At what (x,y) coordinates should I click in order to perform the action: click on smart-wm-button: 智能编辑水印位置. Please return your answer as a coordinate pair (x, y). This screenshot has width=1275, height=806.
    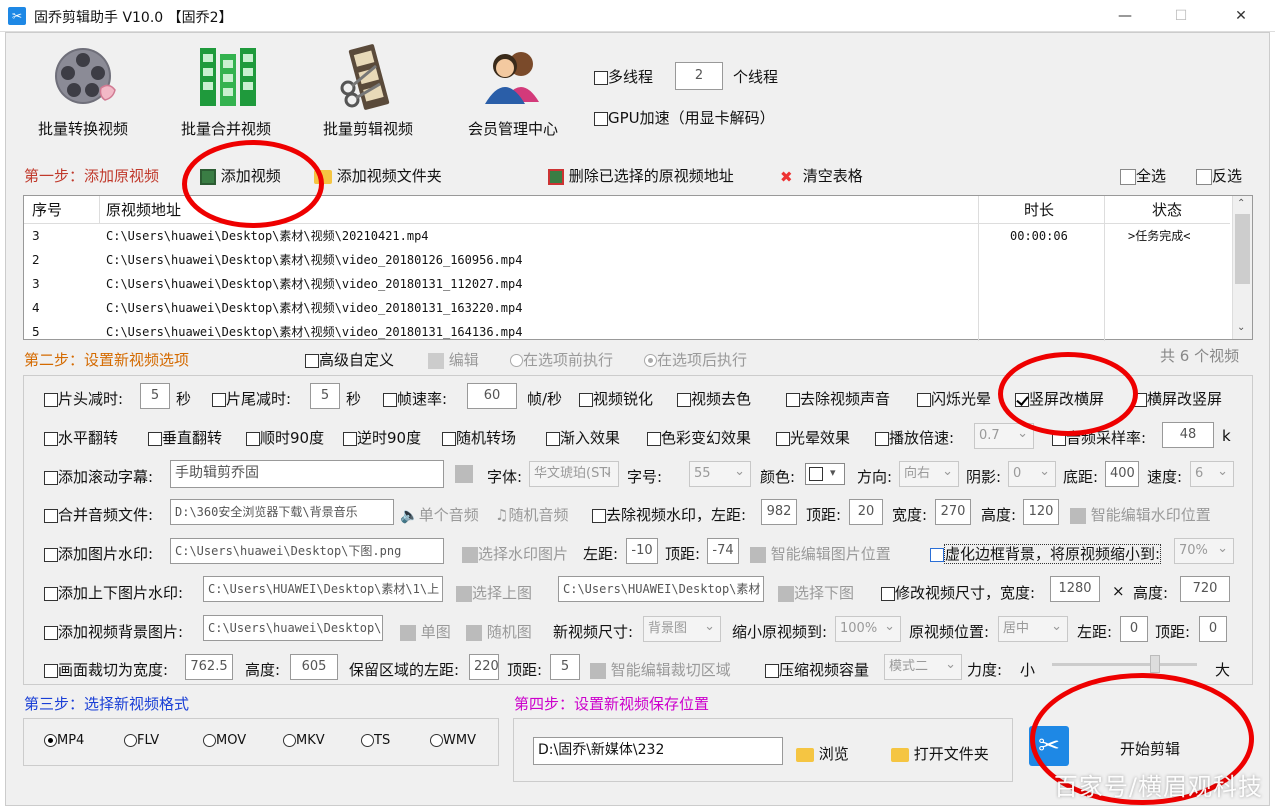
    Looking at the image, I should click on (1140, 514).